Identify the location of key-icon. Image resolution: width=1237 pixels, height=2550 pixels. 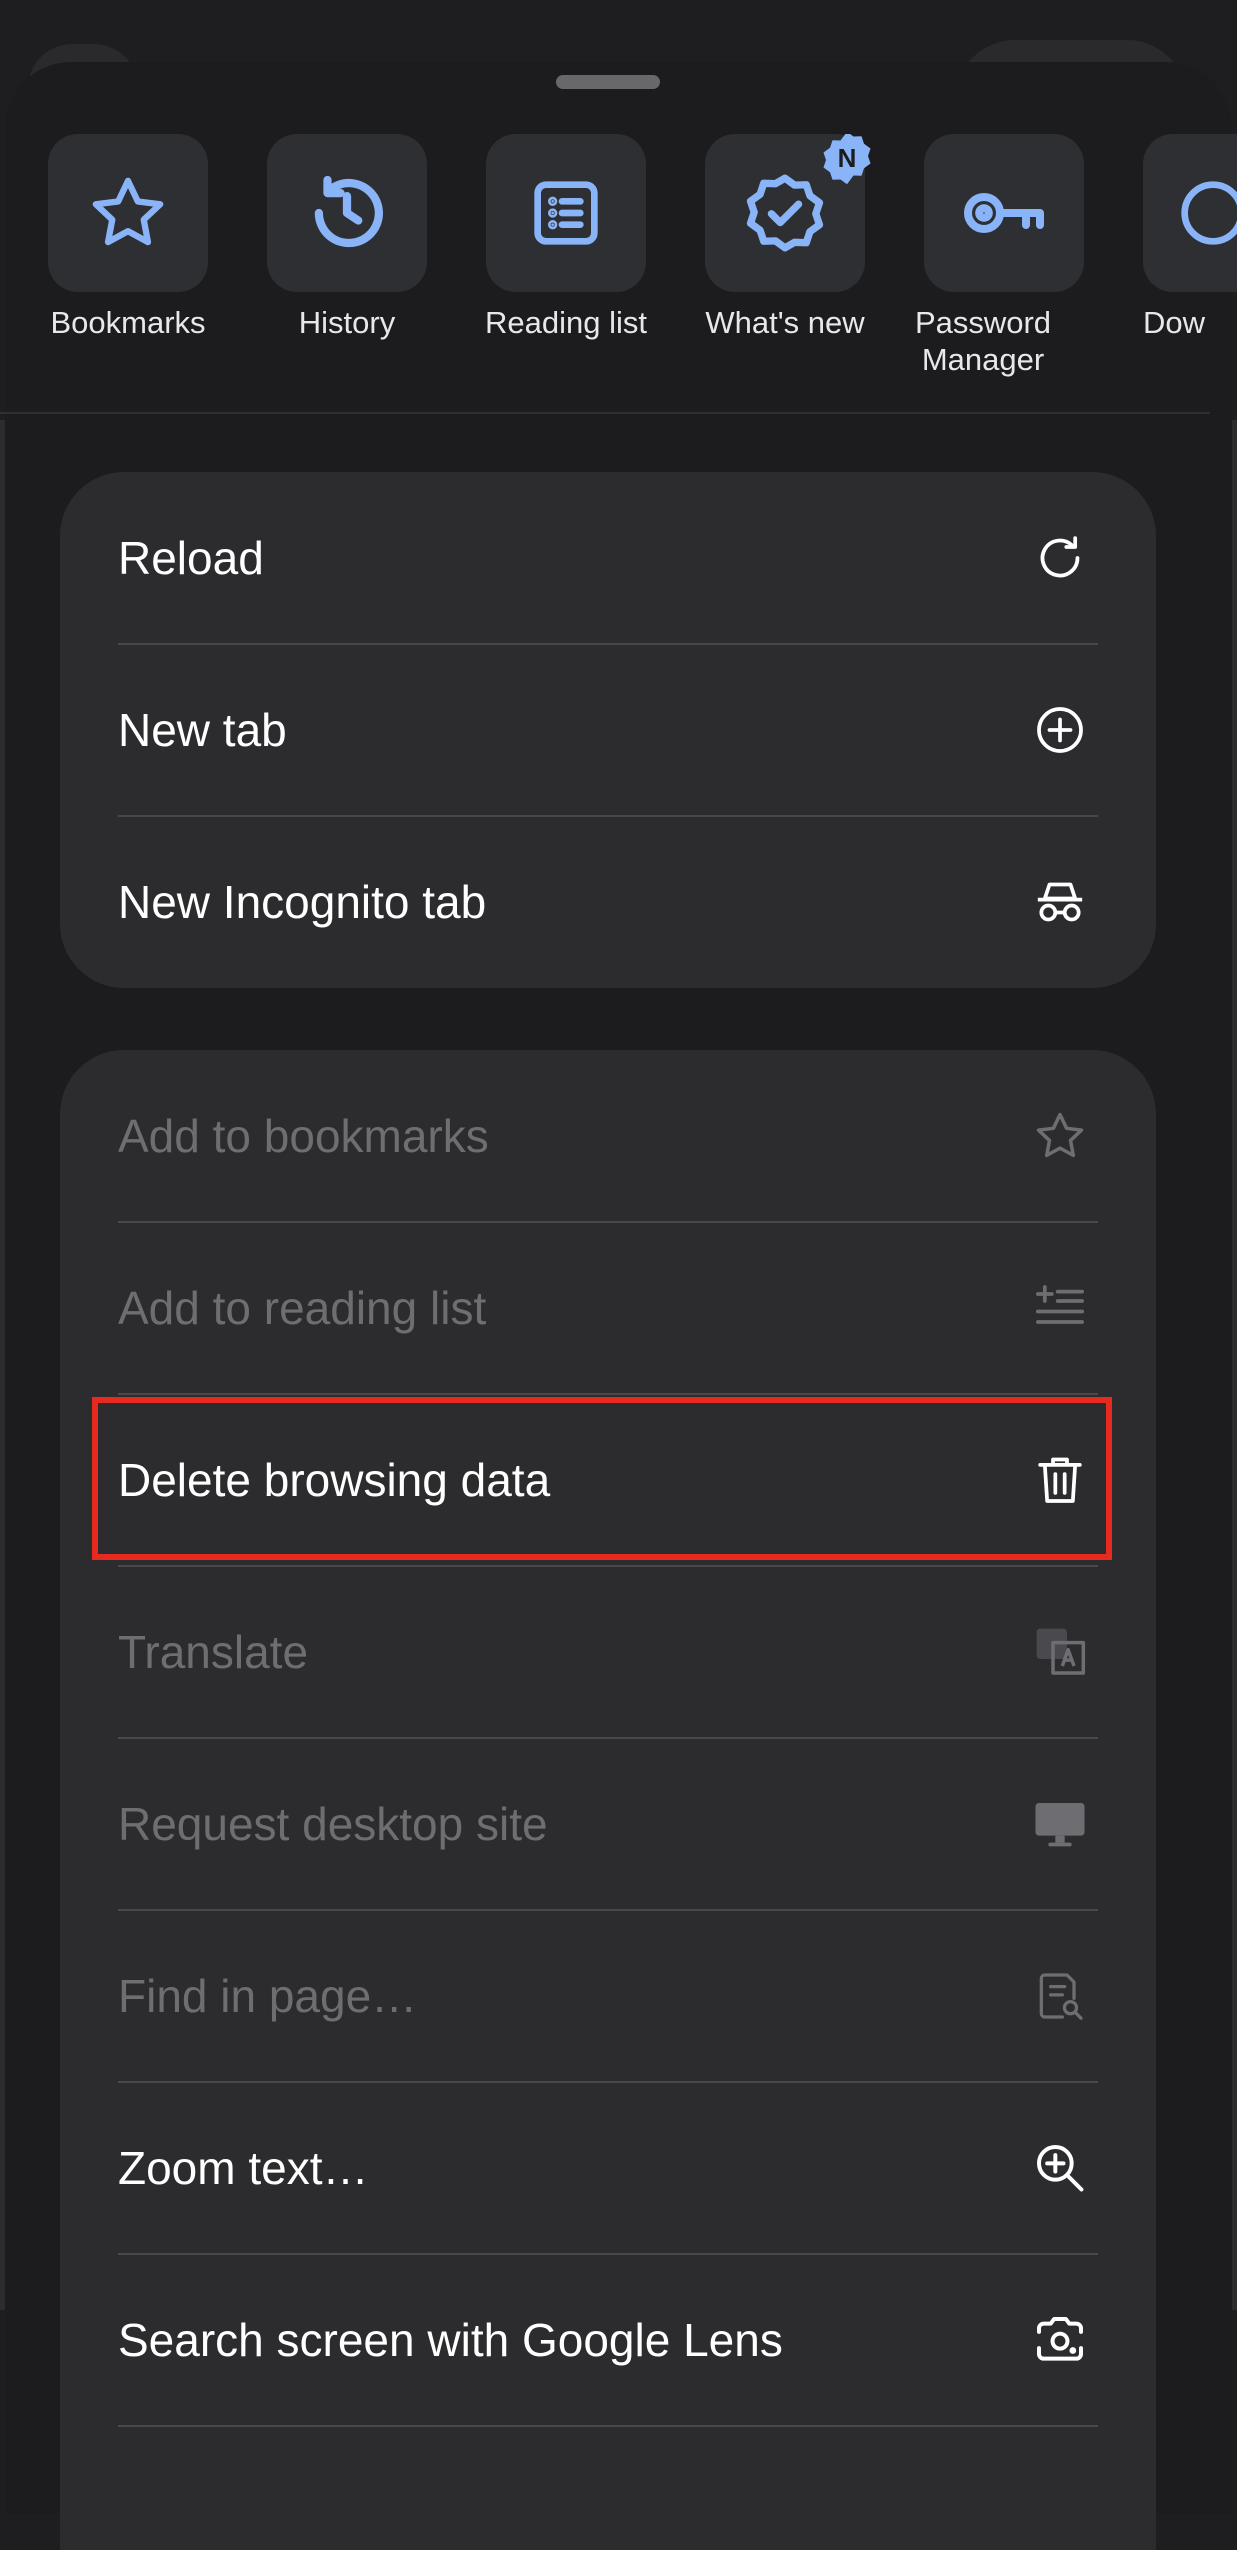
(1004, 213).